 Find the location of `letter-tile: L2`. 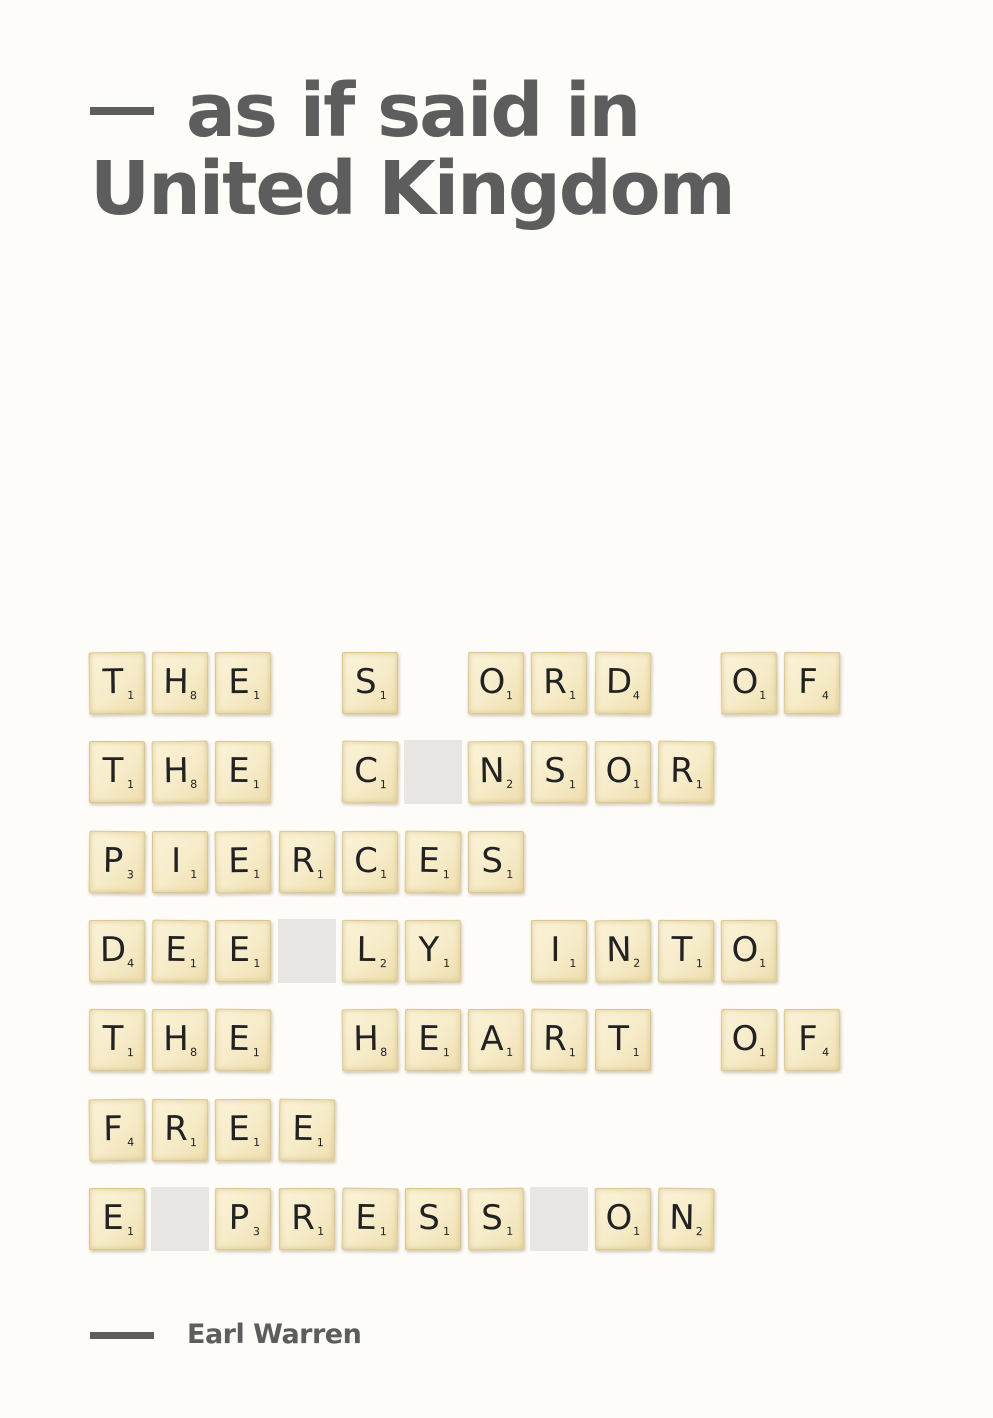

letter-tile: L2 is located at coordinates (370, 951).